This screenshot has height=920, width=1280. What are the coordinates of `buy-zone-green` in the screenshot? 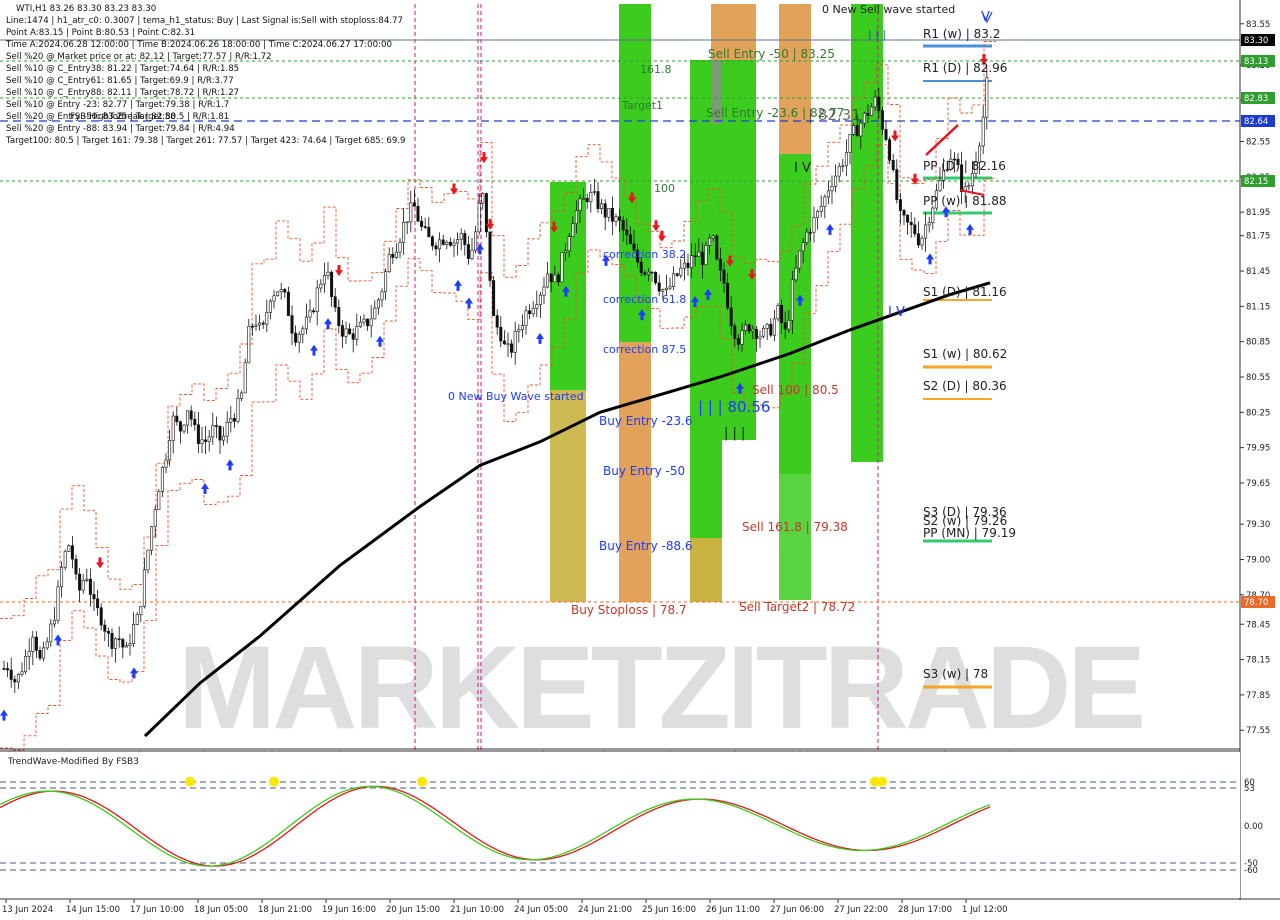 It's located at (568, 286).